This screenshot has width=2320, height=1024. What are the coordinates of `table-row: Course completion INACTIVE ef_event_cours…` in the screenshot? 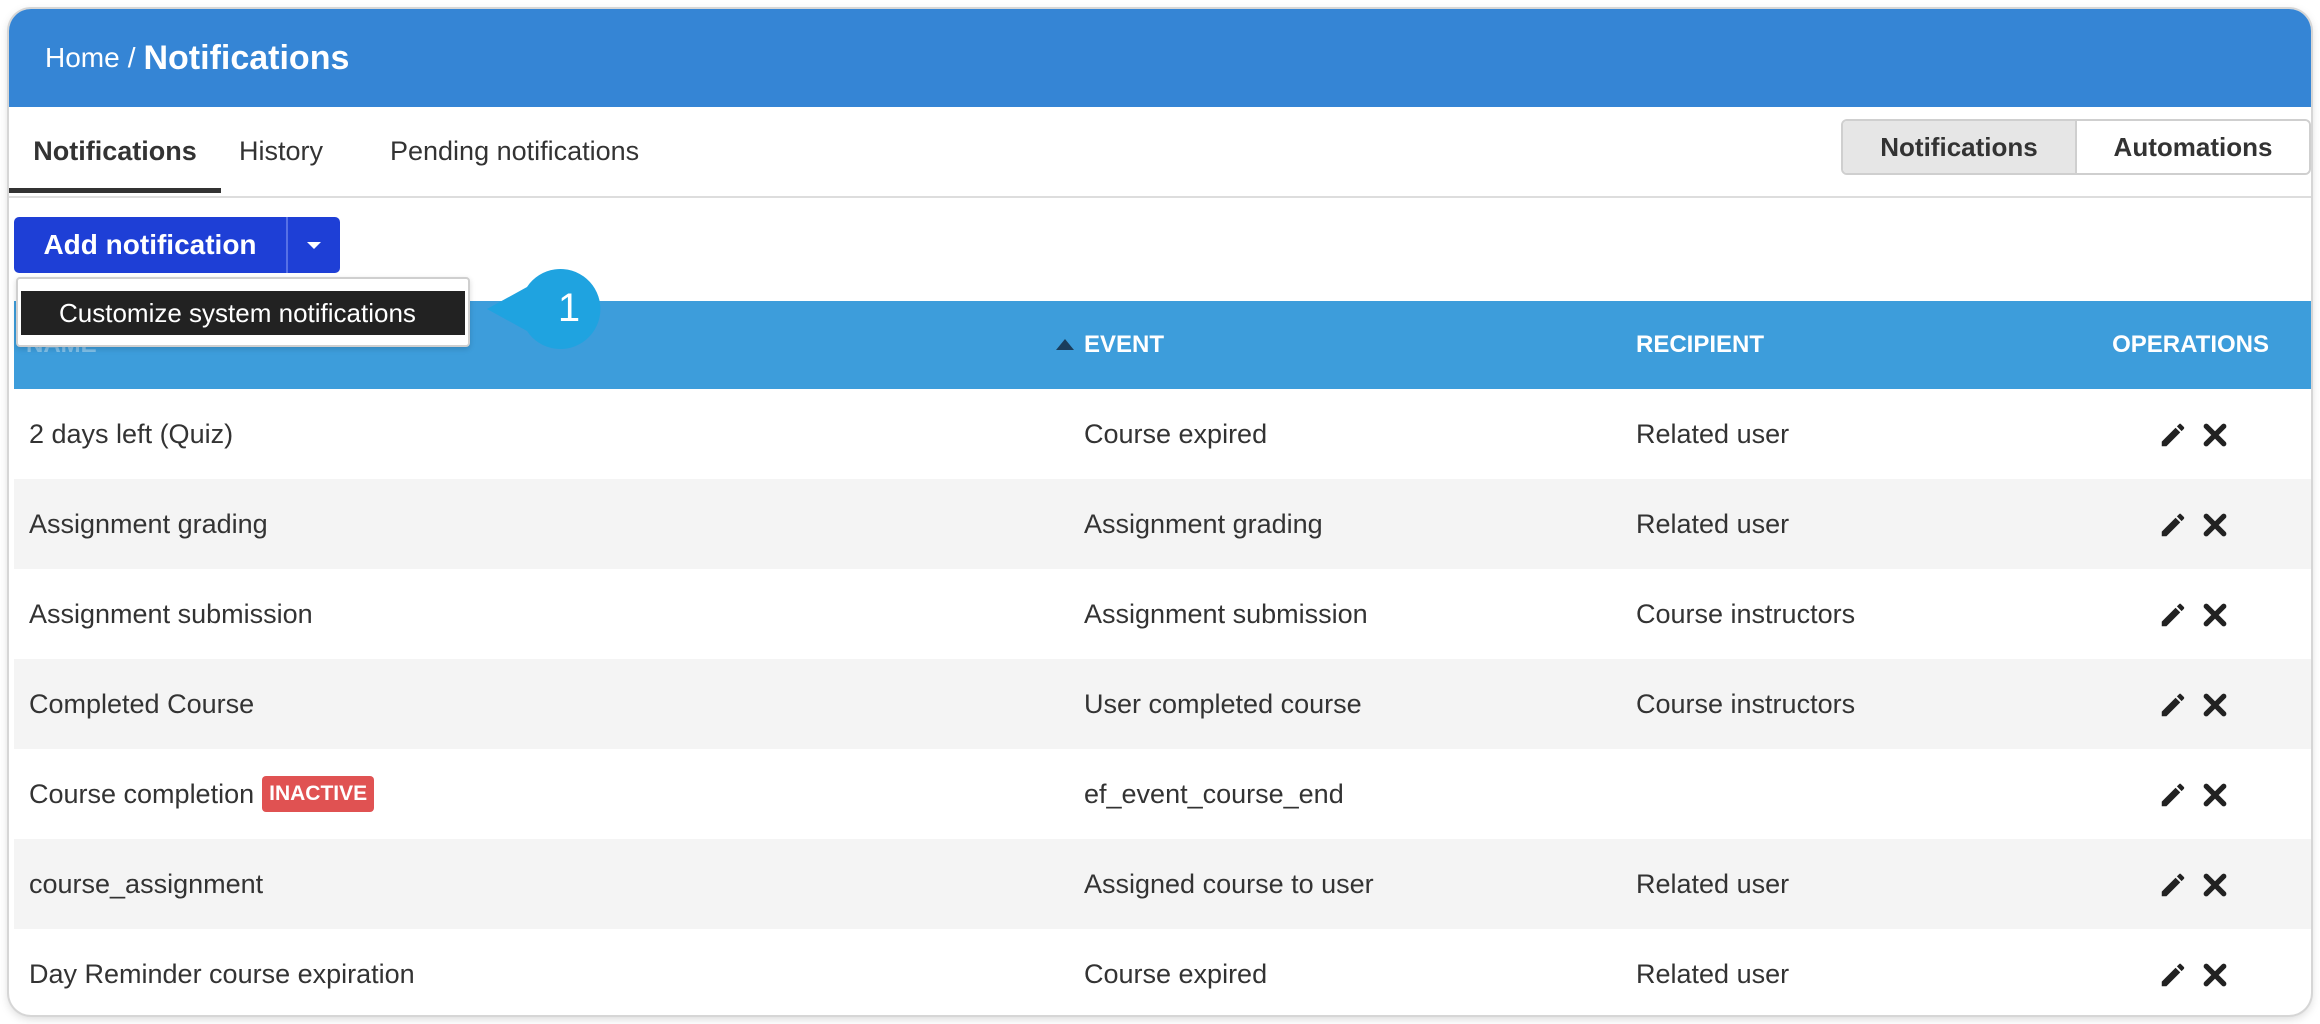 It's located at (1162, 794).